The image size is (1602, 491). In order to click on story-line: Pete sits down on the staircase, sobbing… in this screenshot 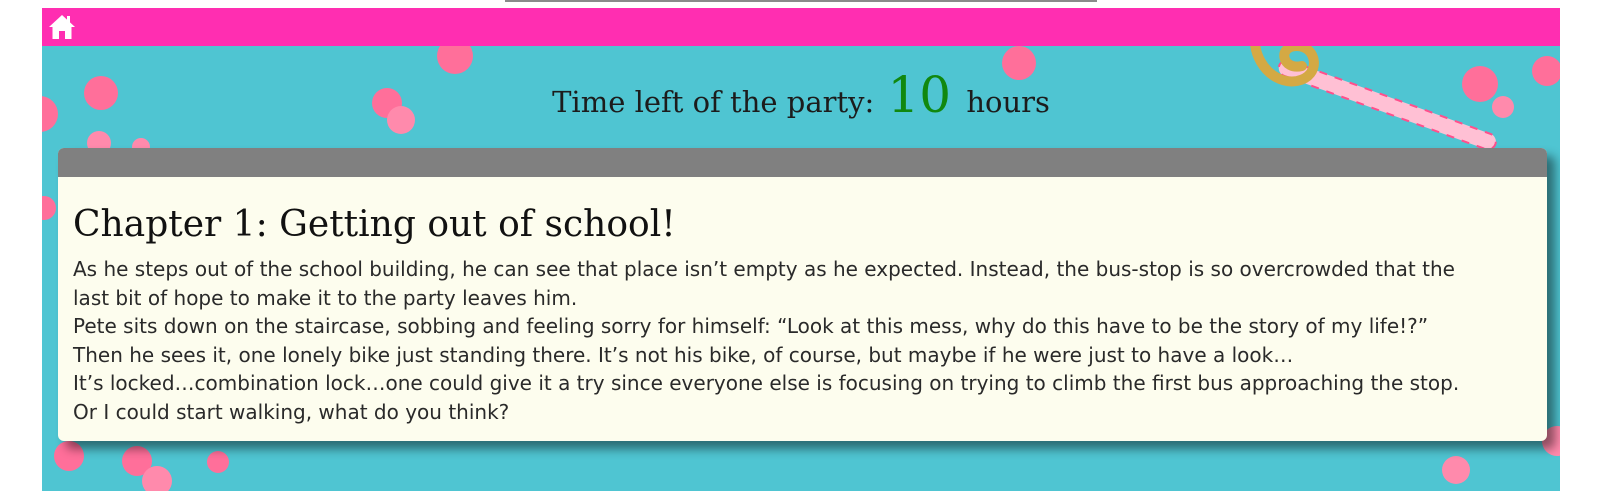, I will do `click(751, 326)`.